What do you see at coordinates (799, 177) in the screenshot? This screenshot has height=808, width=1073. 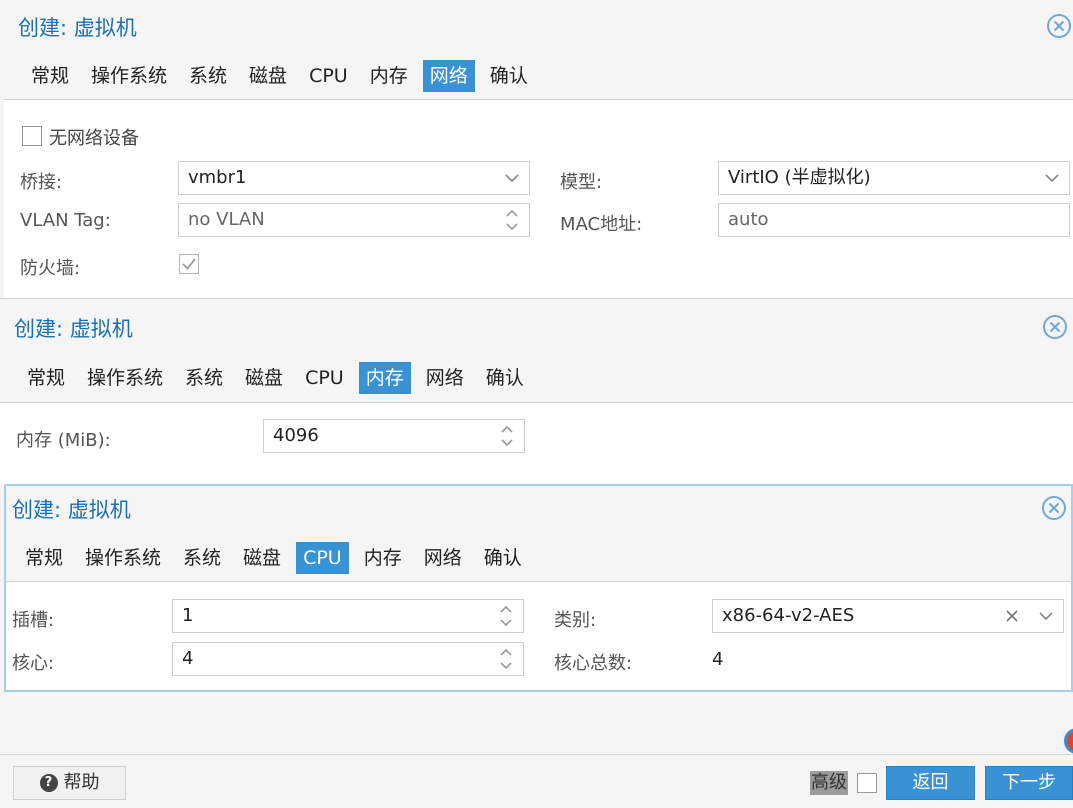 I see `model-value: VirtIO (半虚拟化)` at bounding box center [799, 177].